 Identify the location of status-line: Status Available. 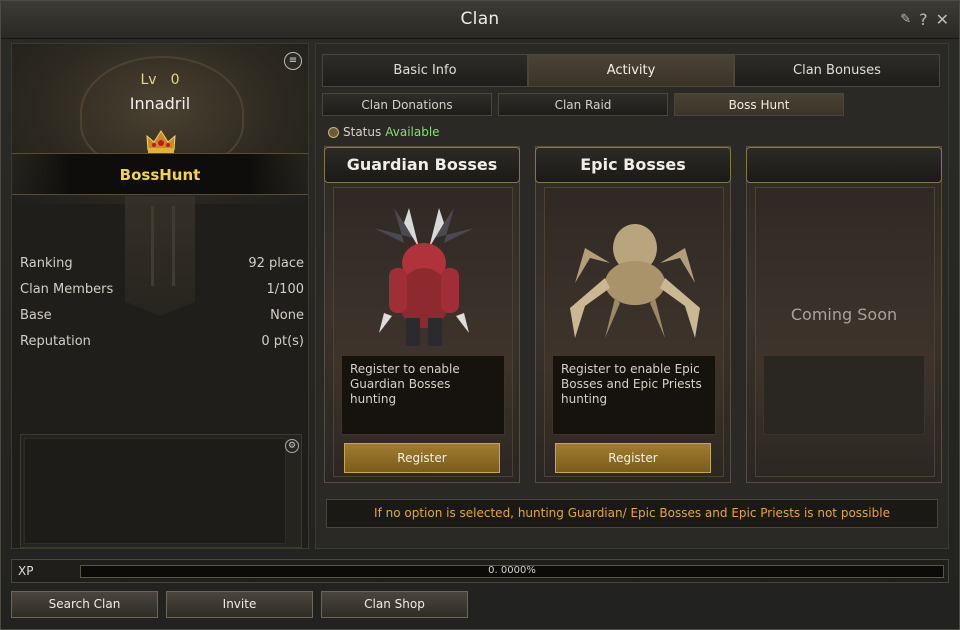
(384, 132).